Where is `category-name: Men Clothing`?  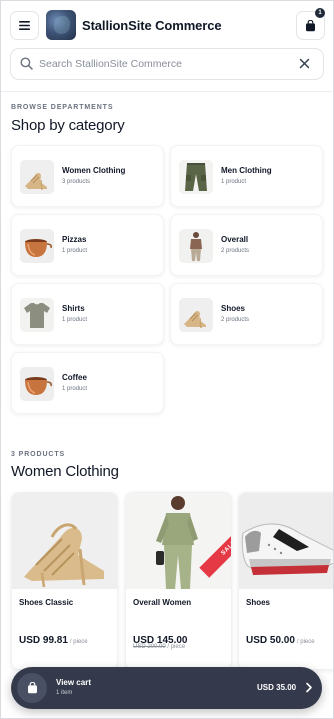 category-name: Men Clothing is located at coordinates (246, 170).